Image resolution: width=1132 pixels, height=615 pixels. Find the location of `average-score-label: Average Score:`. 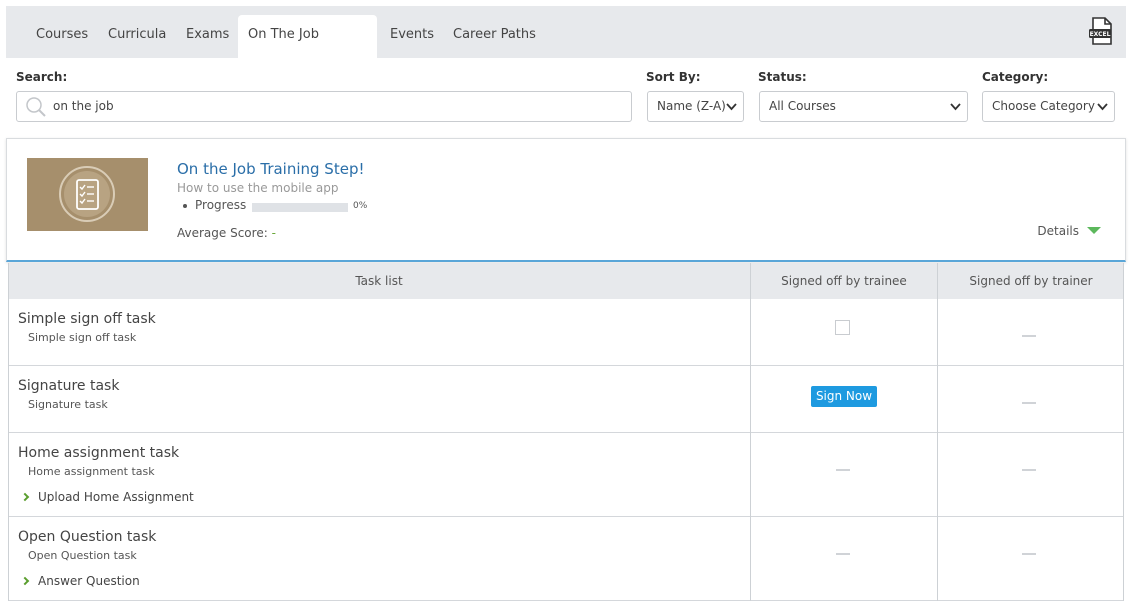

average-score-label: Average Score: is located at coordinates (222, 233).